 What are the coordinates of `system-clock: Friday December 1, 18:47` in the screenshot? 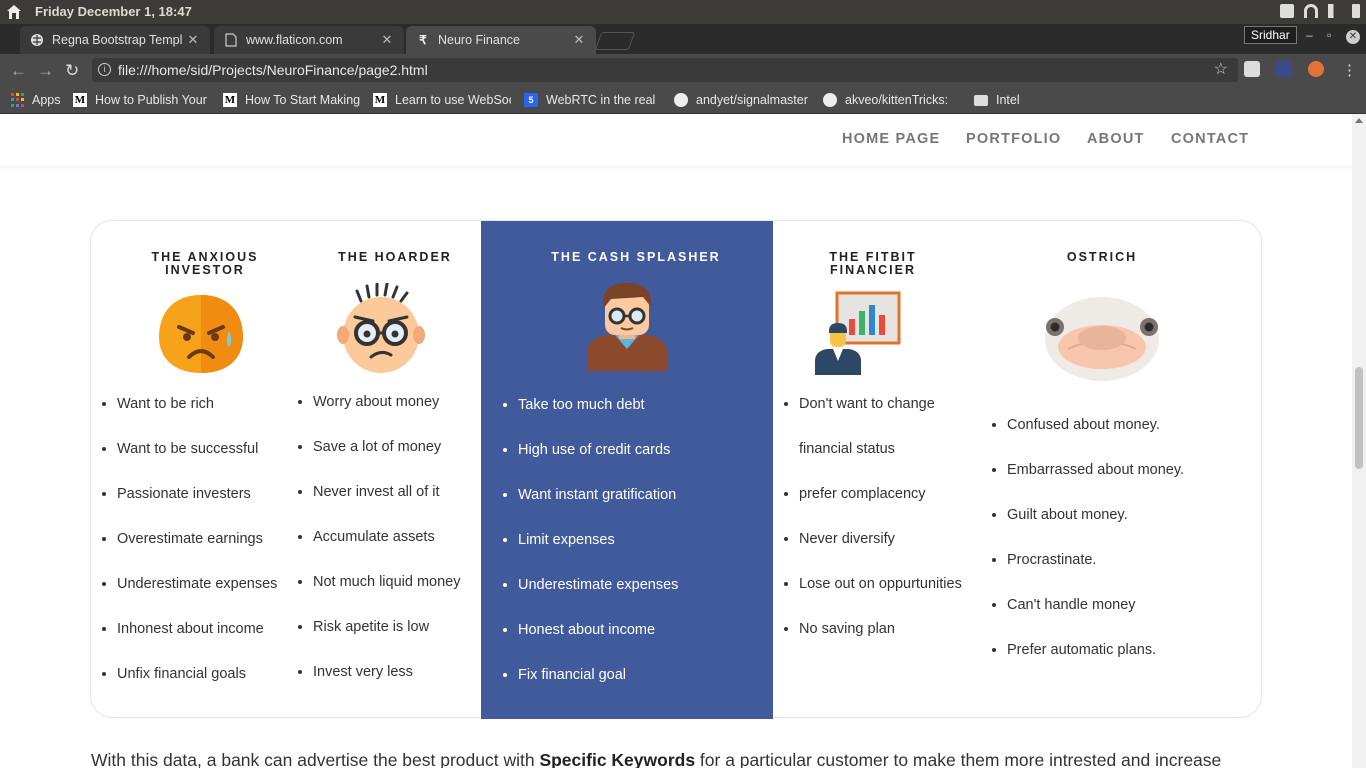 It's located at (113, 11).